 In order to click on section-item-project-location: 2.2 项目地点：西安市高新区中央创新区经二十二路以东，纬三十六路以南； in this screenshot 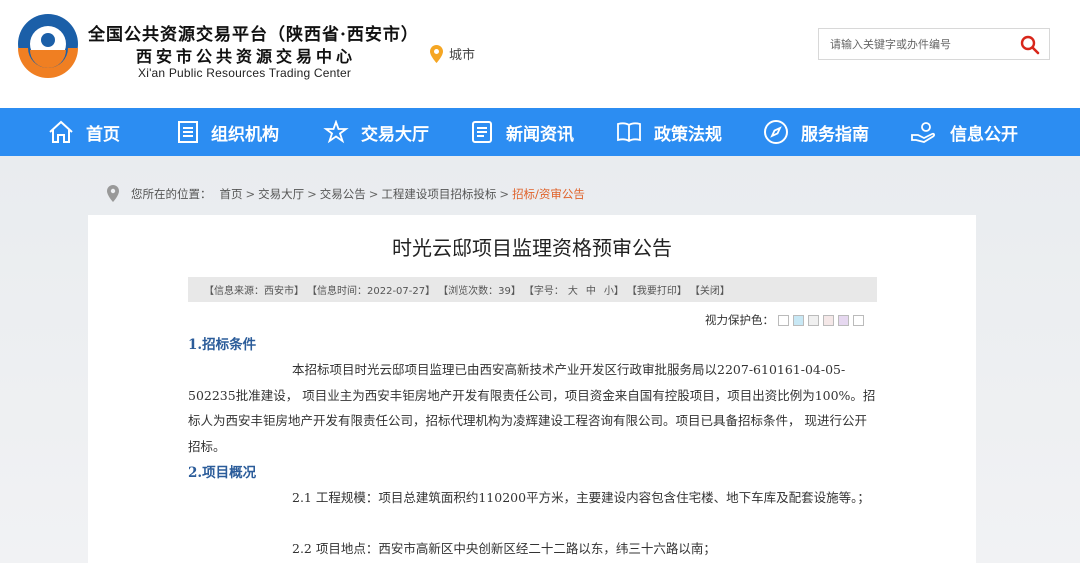, I will do `click(533, 549)`.